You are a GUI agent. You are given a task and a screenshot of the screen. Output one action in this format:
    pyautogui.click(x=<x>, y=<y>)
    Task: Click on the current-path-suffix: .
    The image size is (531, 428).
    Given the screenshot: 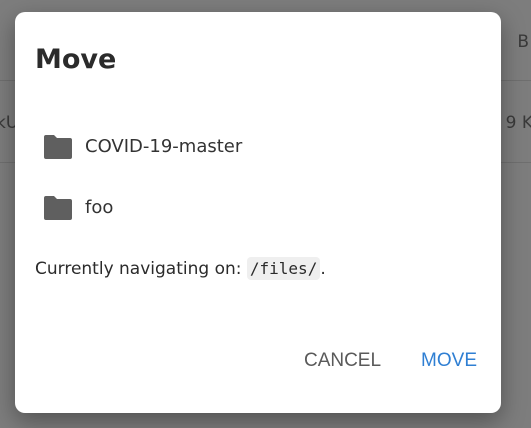 What is the action you would take?
    pyautogui.click(x=323, y=269)
    